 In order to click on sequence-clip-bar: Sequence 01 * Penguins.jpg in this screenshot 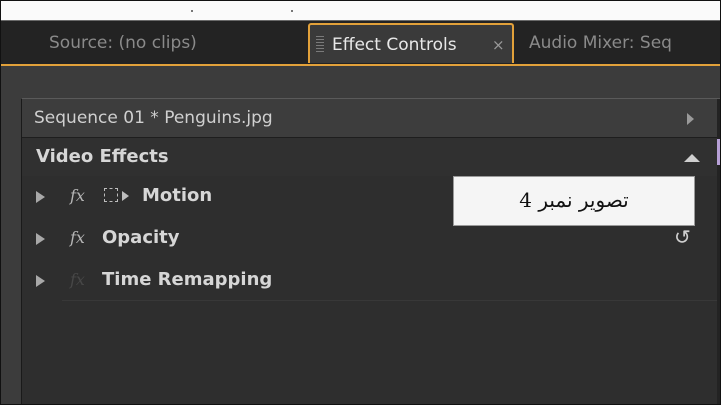, I will do `click(369, 118)`.